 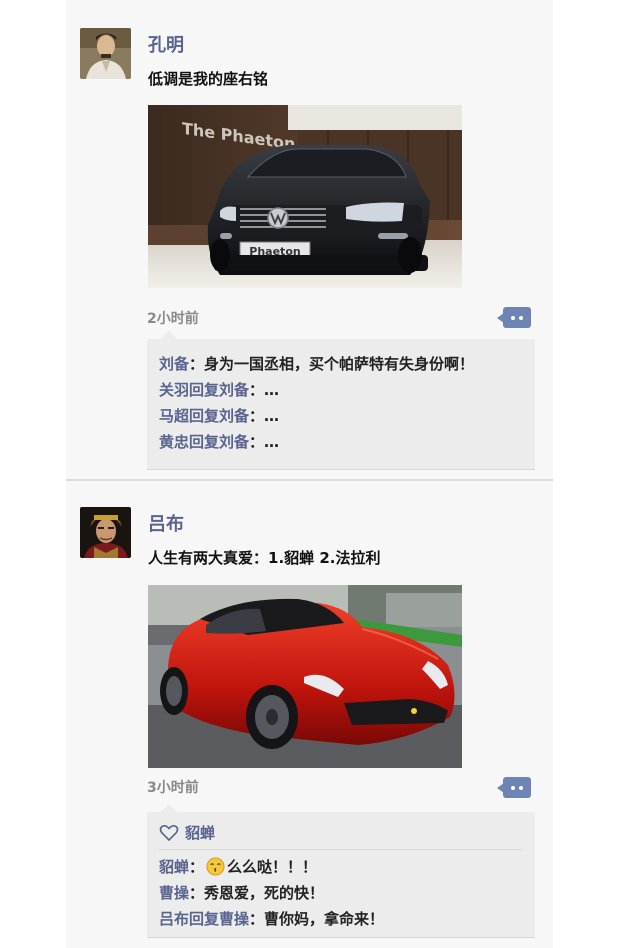 I want to click on comment-item: 刘备：身为一国丞相，买个帕萨特有失身份啊！, so click(x=341, y=364).